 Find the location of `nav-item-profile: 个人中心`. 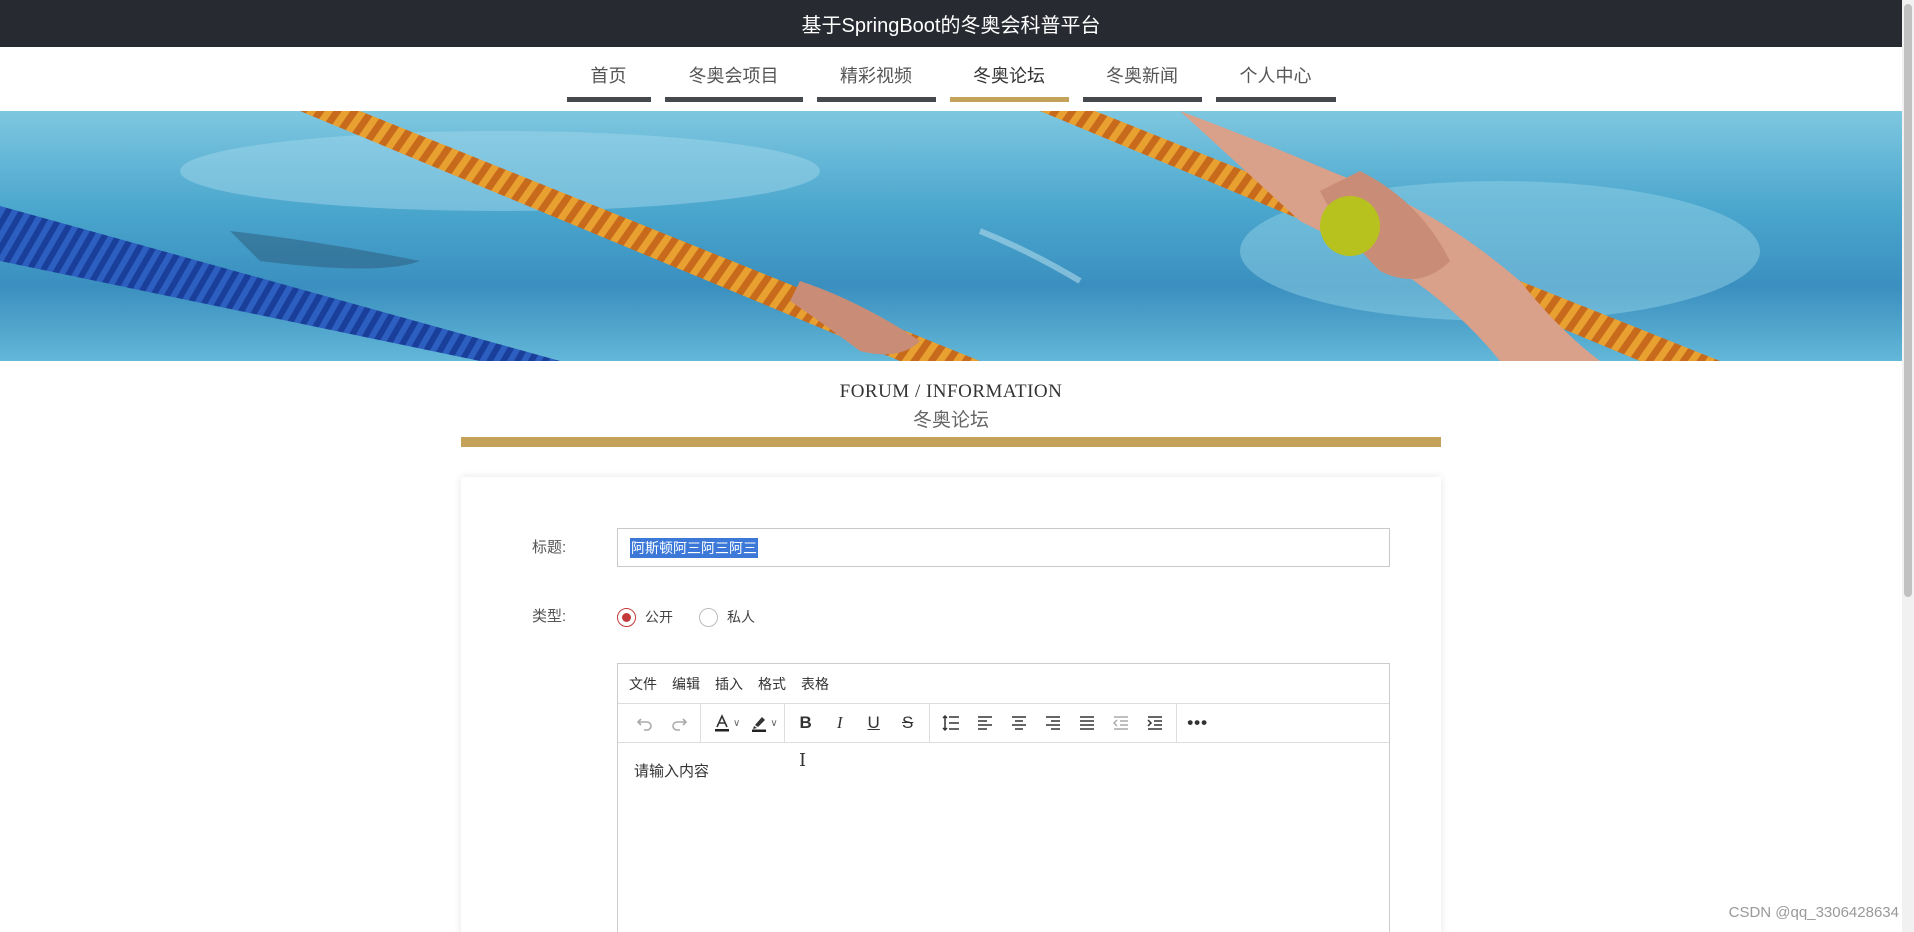

nav-item-profile: 个人中心 is located at coordinates (1275, 74).